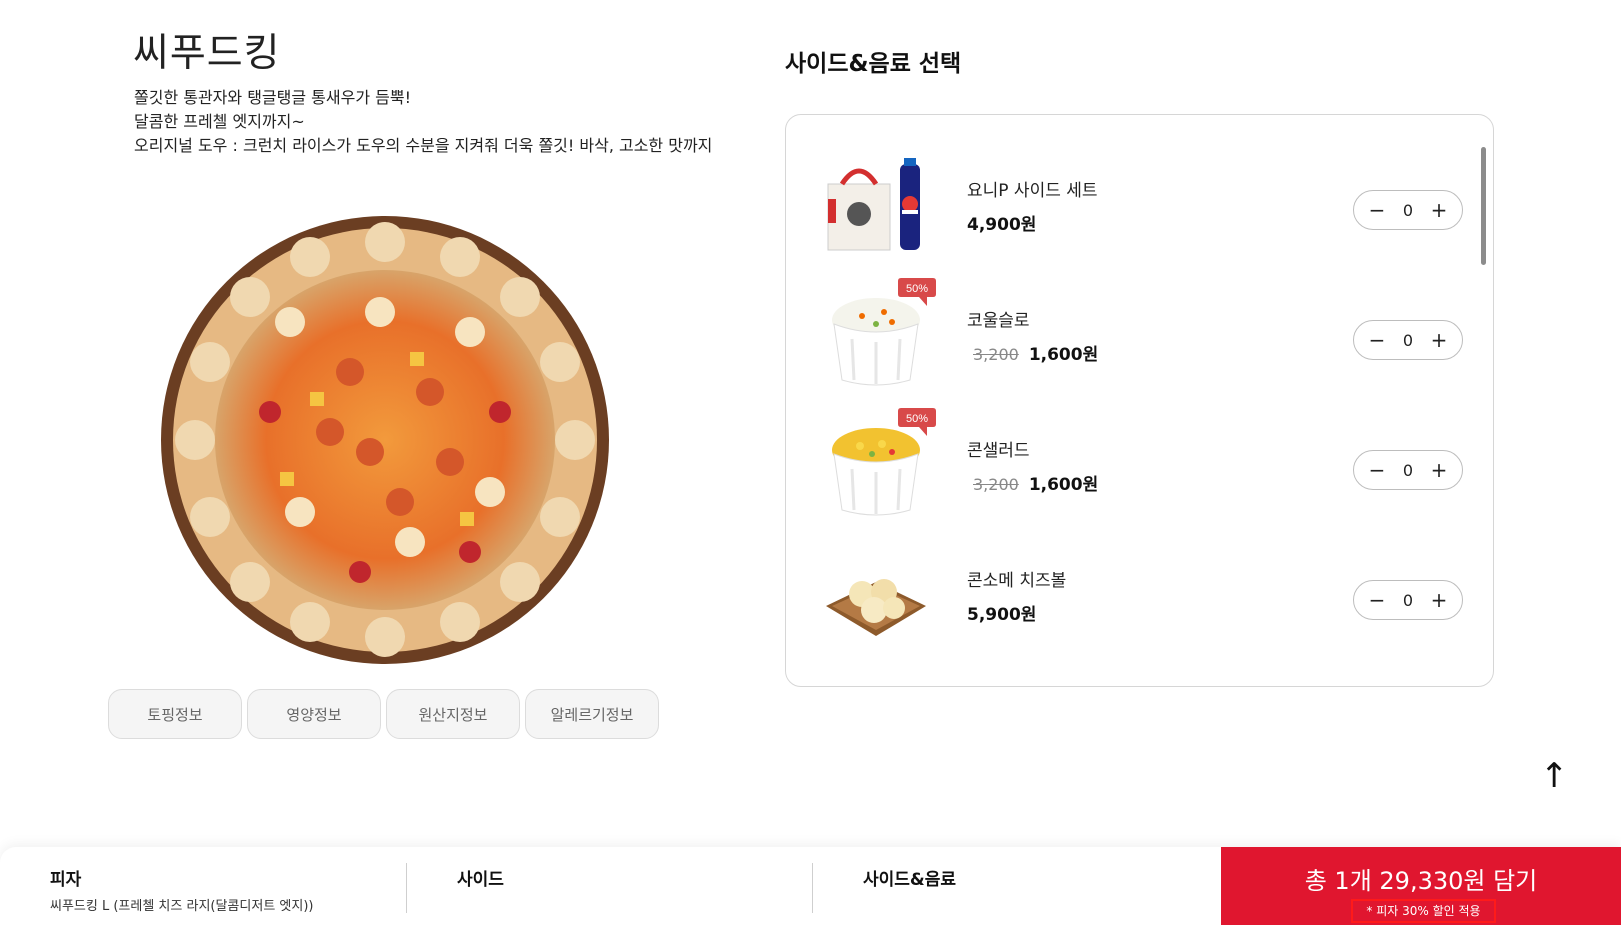  I want to click on cheese-ball-tray-image, so click(876, 607).